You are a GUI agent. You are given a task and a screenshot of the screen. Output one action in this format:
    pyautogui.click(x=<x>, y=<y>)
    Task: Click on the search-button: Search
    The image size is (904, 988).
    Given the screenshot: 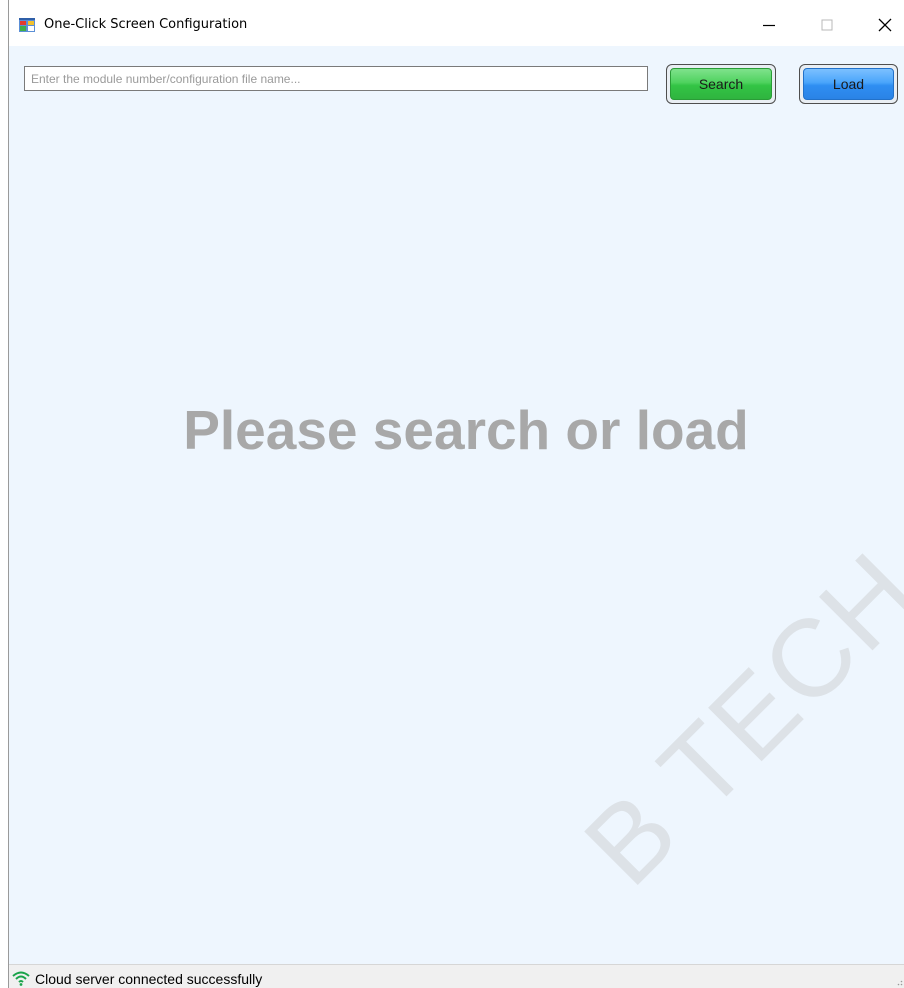 What is the action you would take?
    pyautogui.click(x=721, y=84)
    